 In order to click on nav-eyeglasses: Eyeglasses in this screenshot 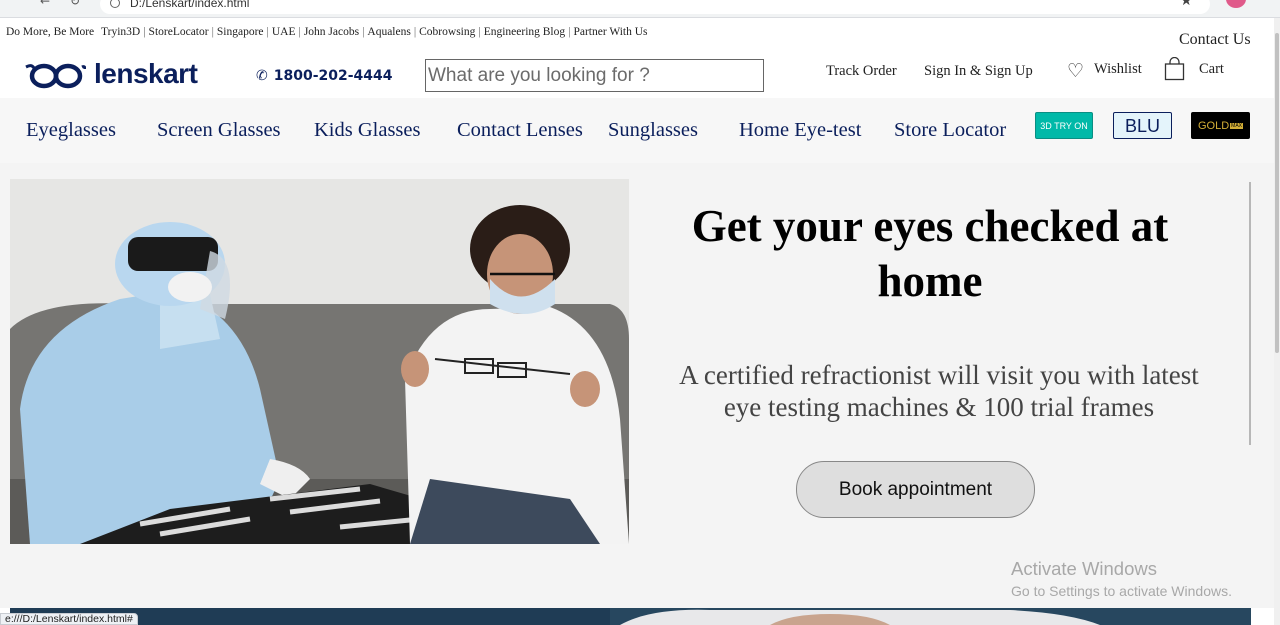, I will do `click(71, 130)`.